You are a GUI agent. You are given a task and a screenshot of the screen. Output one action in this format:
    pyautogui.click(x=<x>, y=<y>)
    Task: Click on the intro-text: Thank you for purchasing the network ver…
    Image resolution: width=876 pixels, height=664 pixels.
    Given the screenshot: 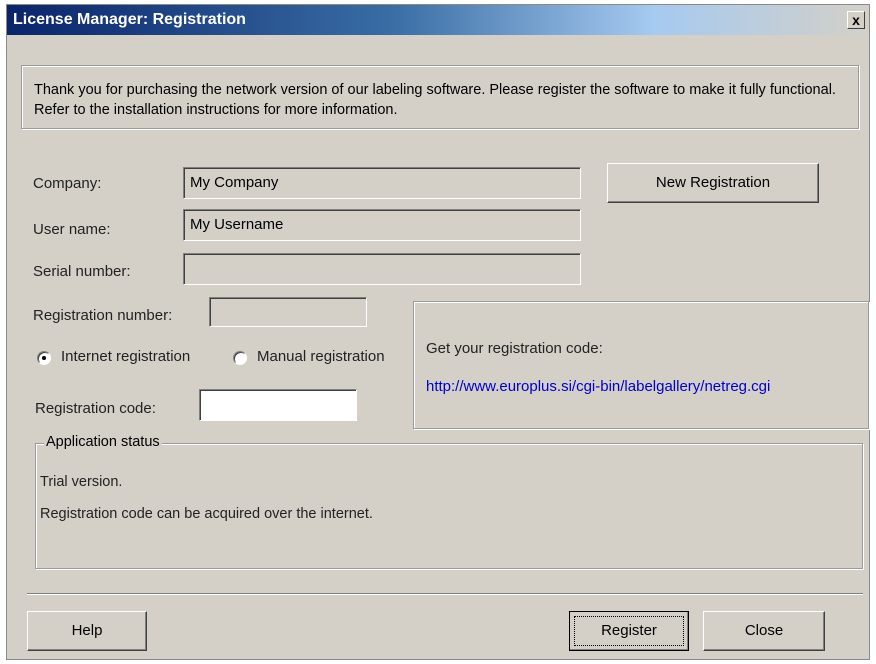 What is the action you would take?
    pyautogui.click(x=435, y=100)
    